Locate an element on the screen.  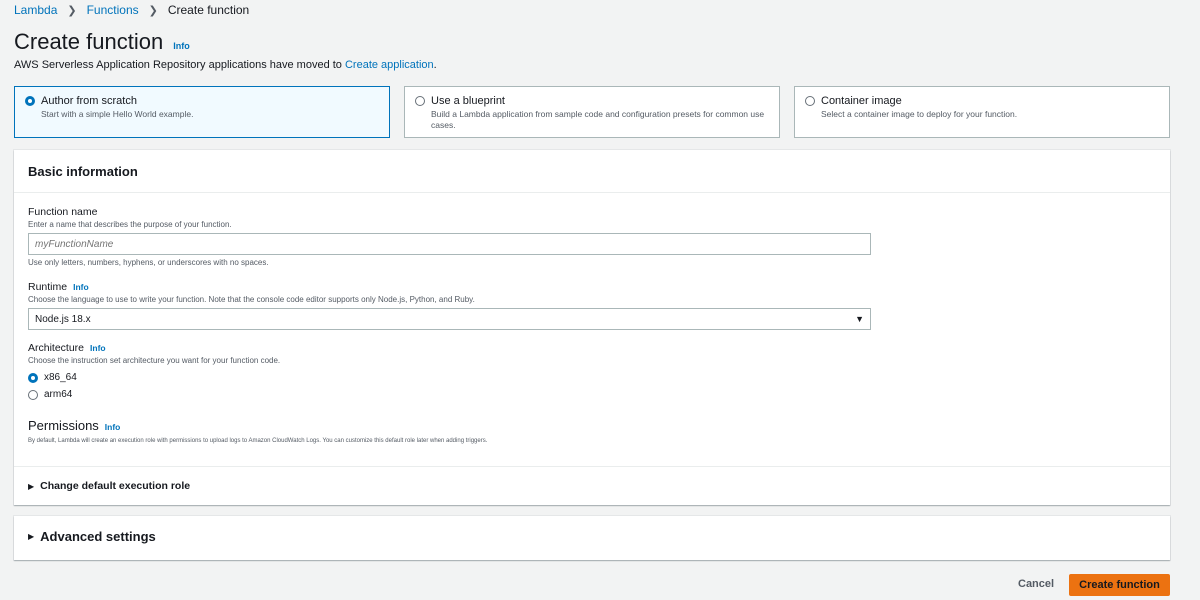
advanced-settings-expander: ▶ Advanced settings is located at coordinates (92, 536).